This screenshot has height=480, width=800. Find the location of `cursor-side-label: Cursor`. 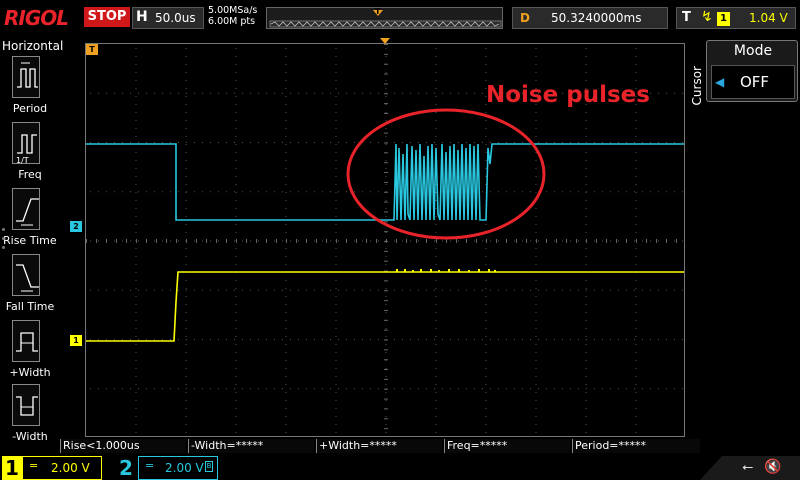

cursor-side-label: Cursor is located at coordinates (697, 86).